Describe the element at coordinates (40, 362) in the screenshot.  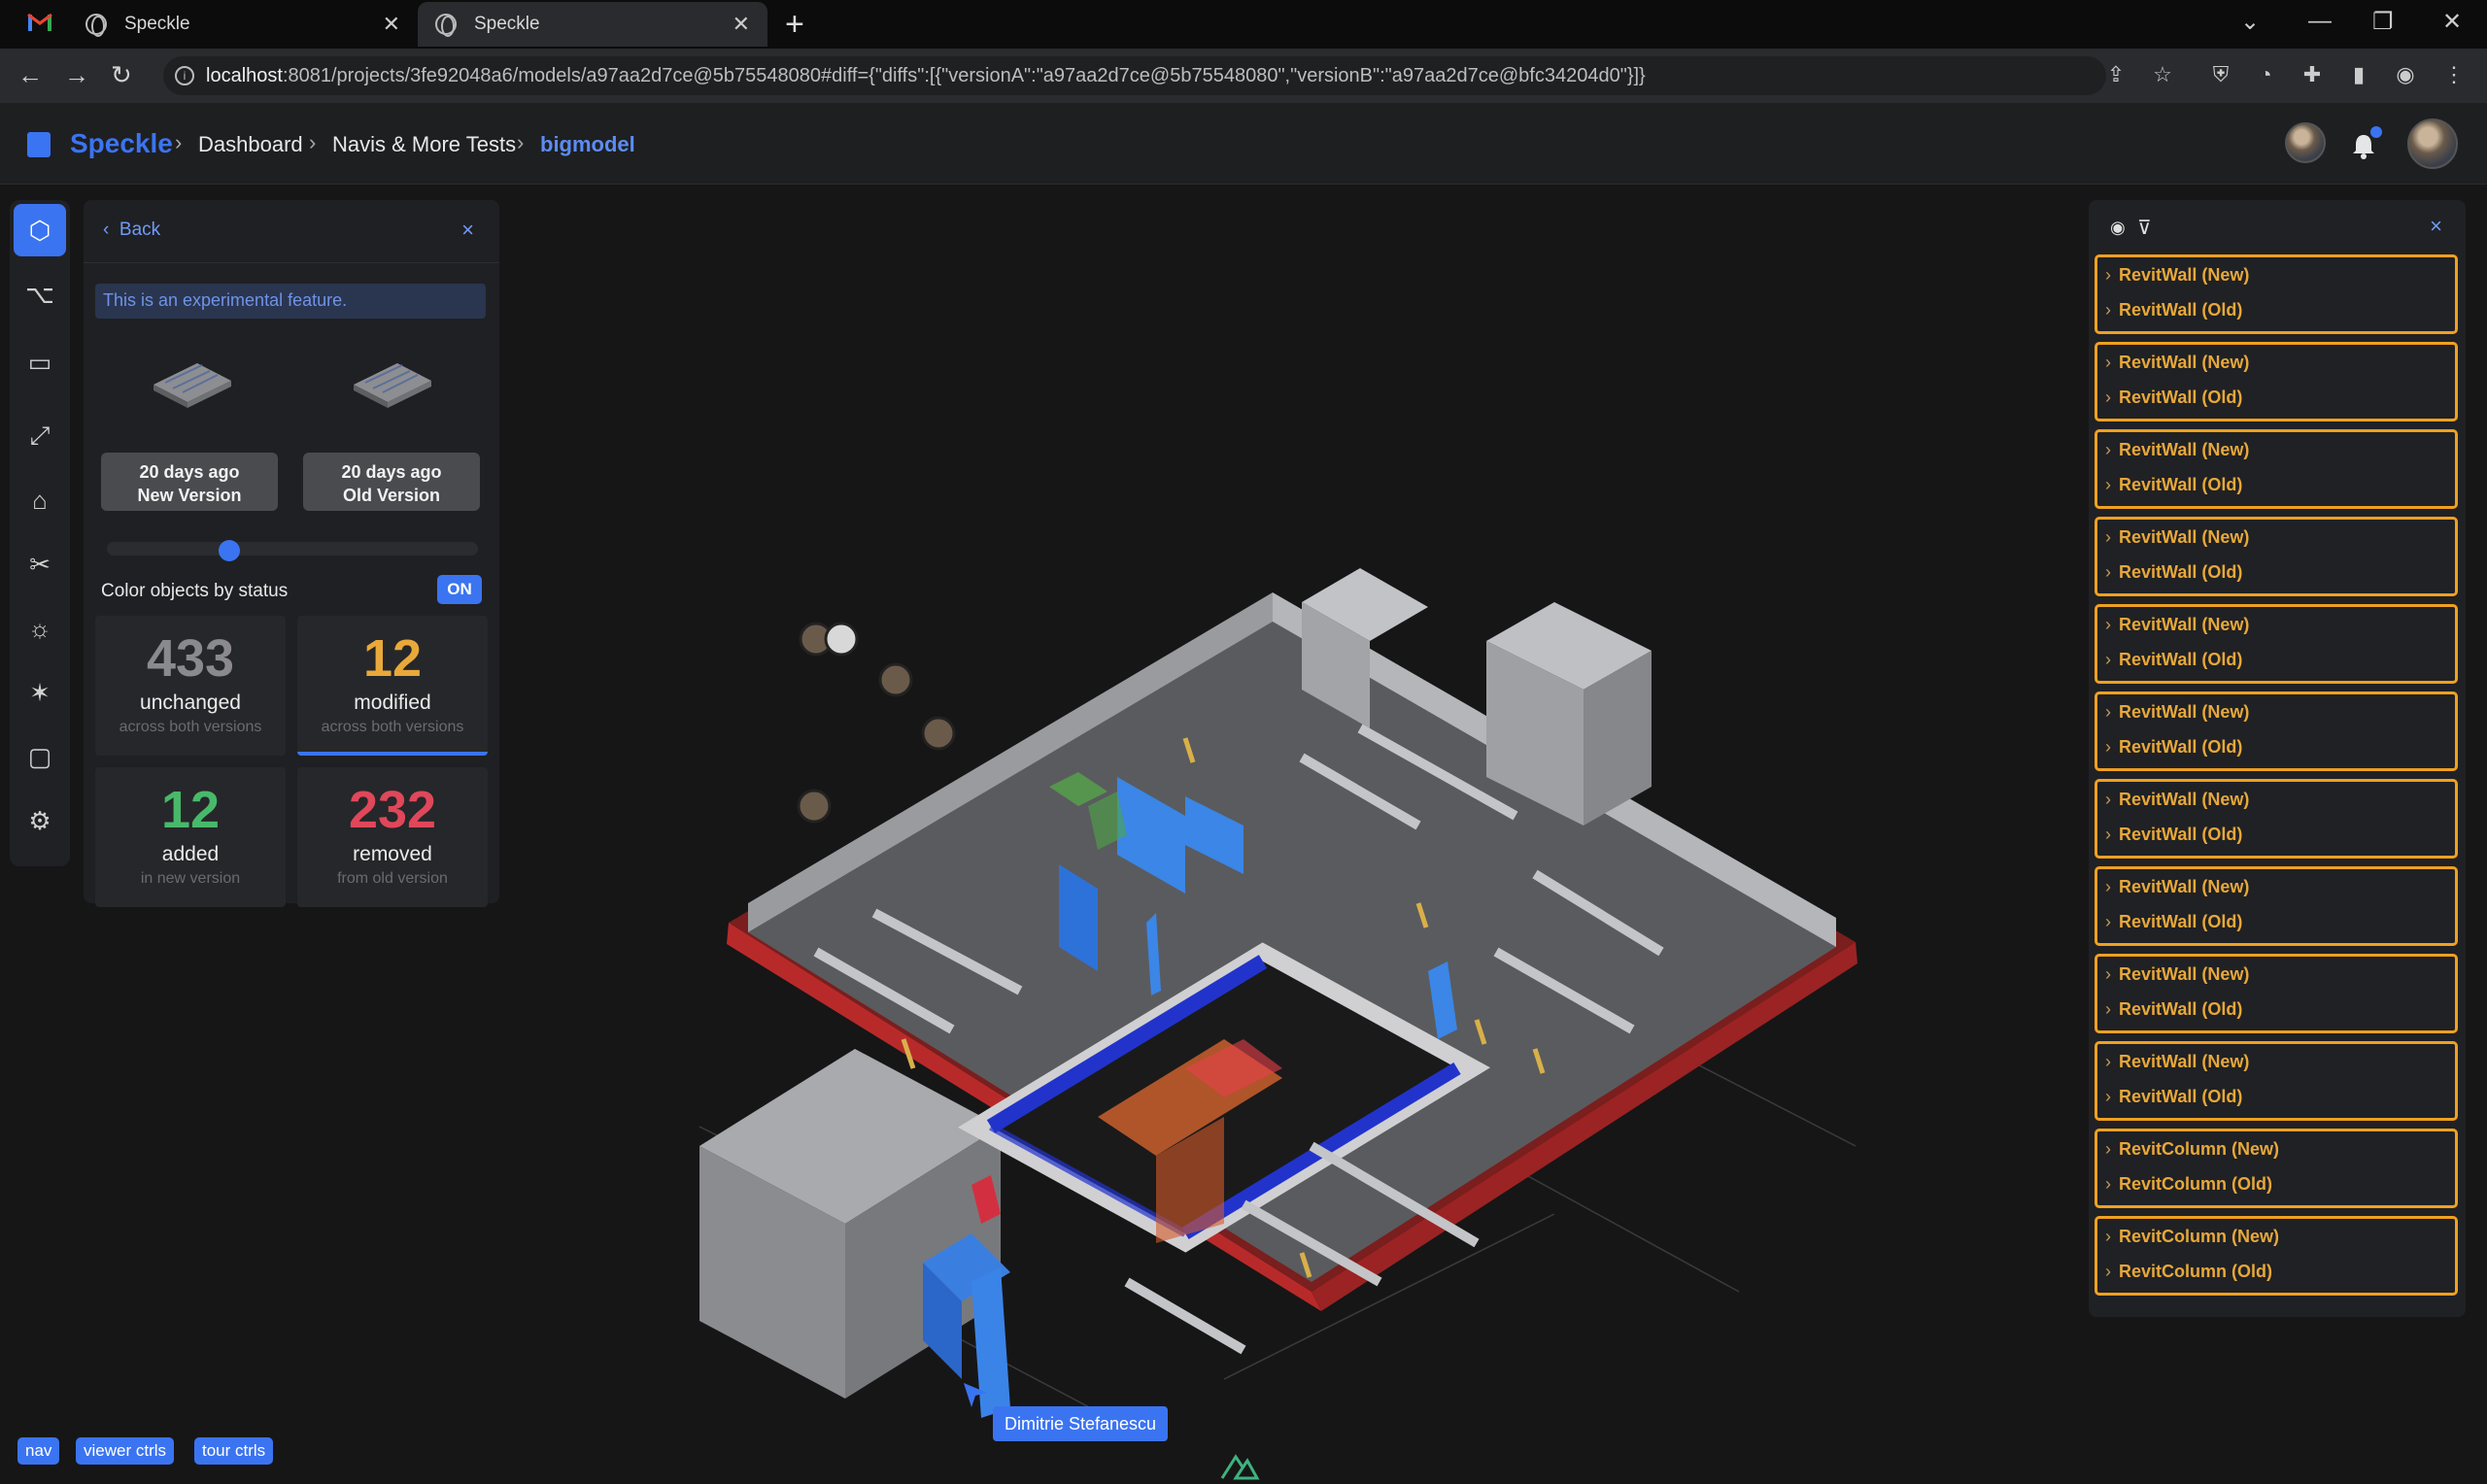
I see `discussions-icon: ▭` at that location.